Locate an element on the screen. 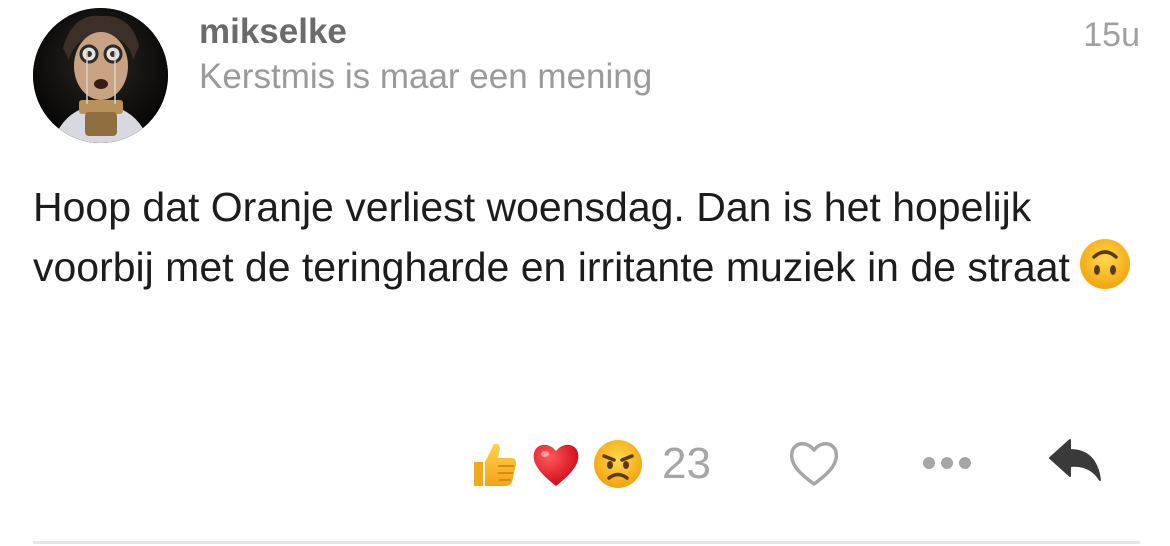  reply-button is located at coordinates (1075, 463).